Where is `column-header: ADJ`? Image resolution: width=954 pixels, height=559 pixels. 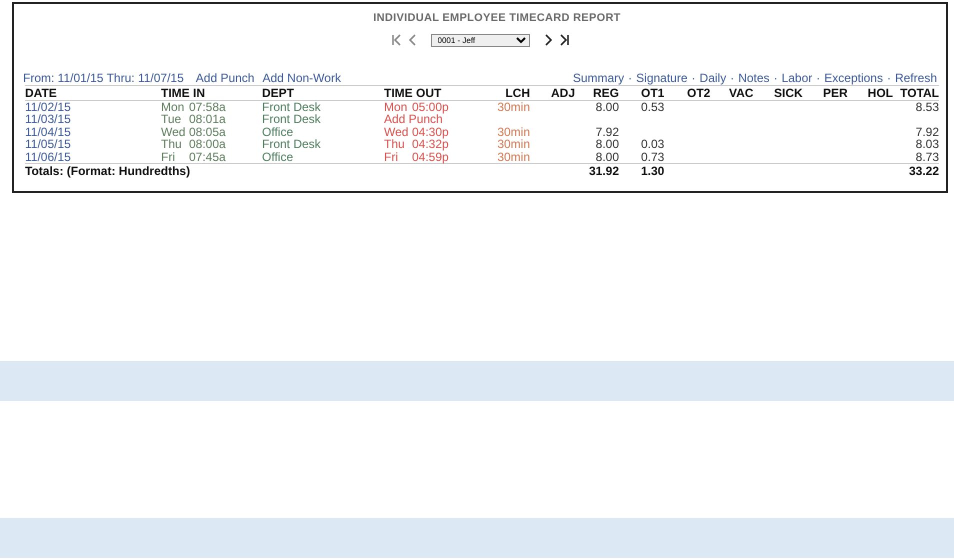
column-header: ADJ is located at coordinates (552, 93).